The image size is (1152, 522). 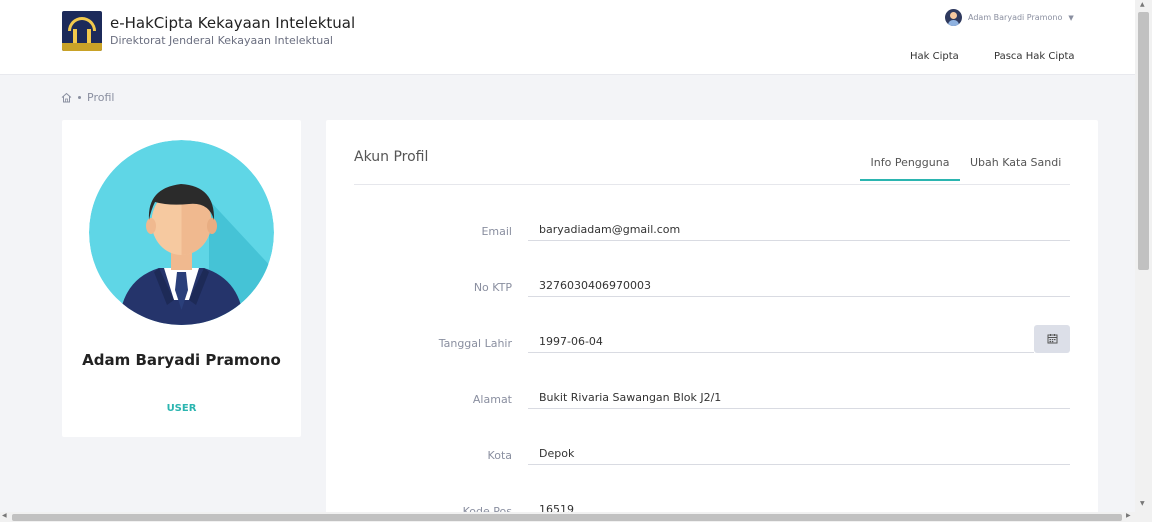 I want to click on email-row: Email, so click(x=712, y=234).